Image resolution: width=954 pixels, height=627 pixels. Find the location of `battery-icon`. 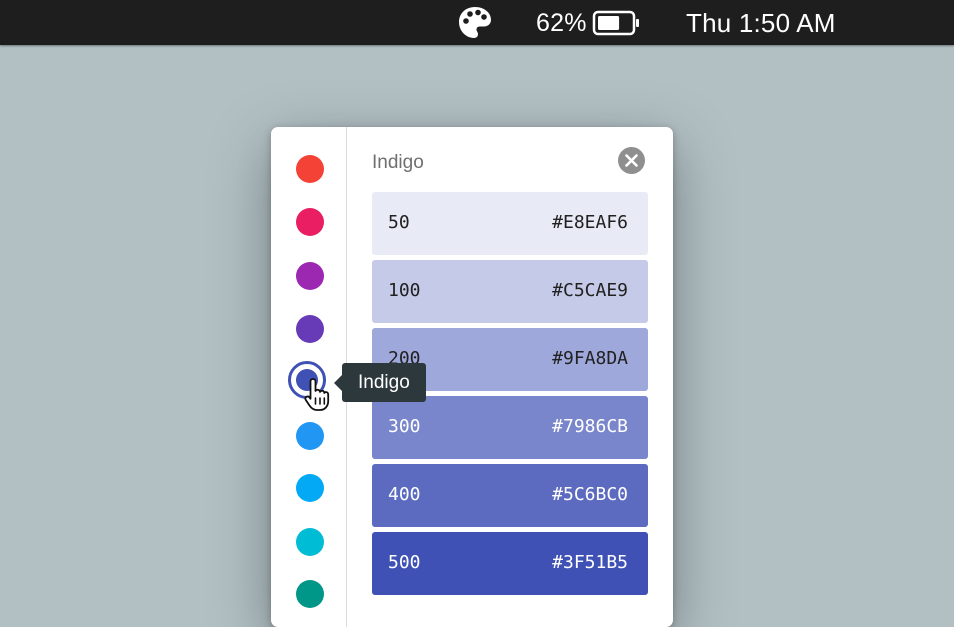

battery-icon is located at coordinates (617, 23).